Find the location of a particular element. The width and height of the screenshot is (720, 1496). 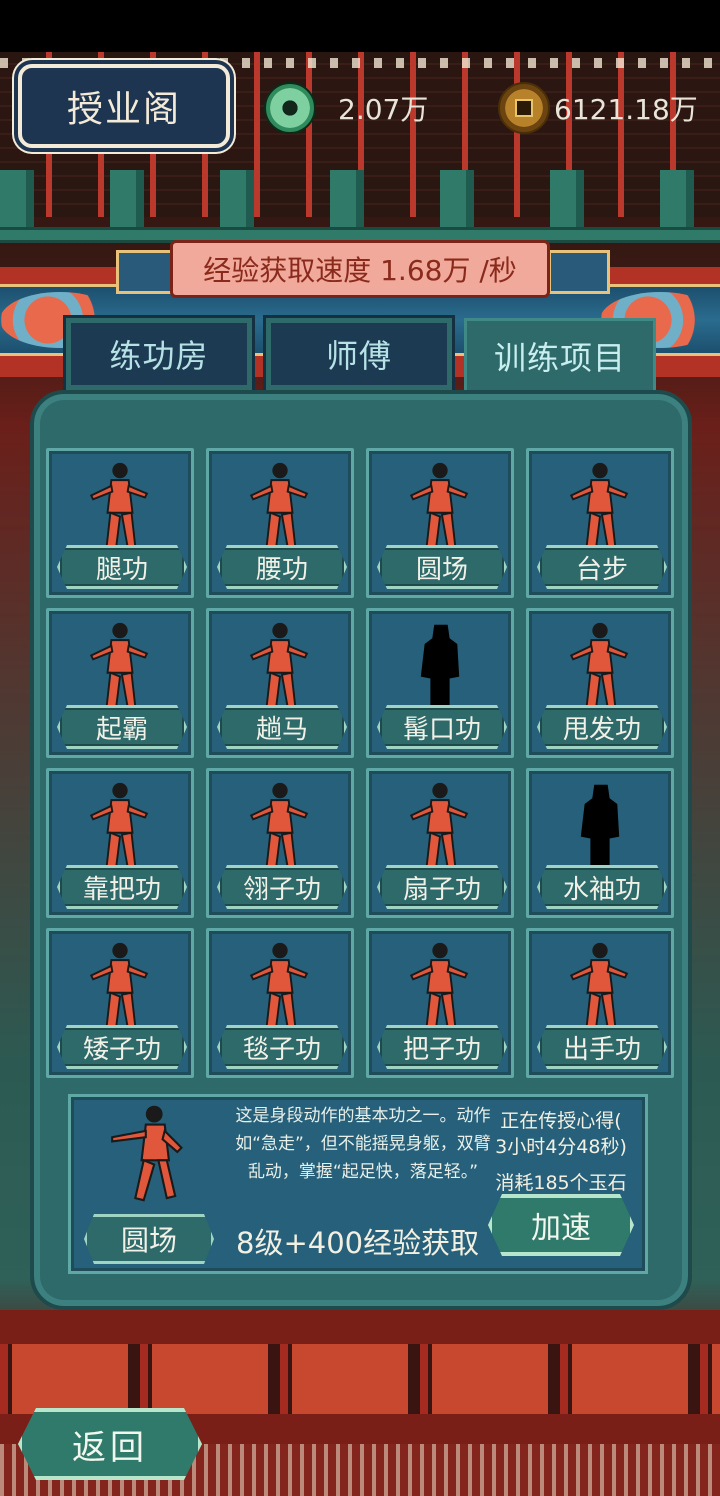

tab-label: 师傅 is located at coordinates (358, 356).